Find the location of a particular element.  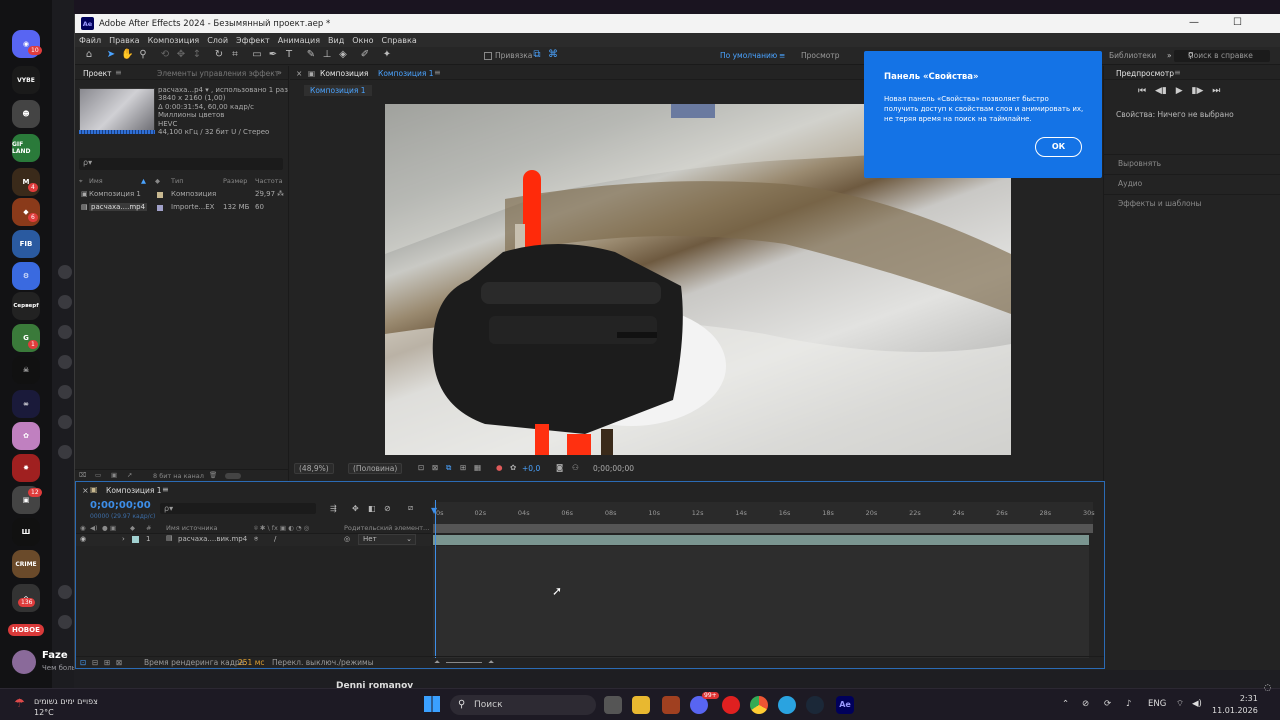

project-search-input: ρ▾ is located at coordinates (181, 164).